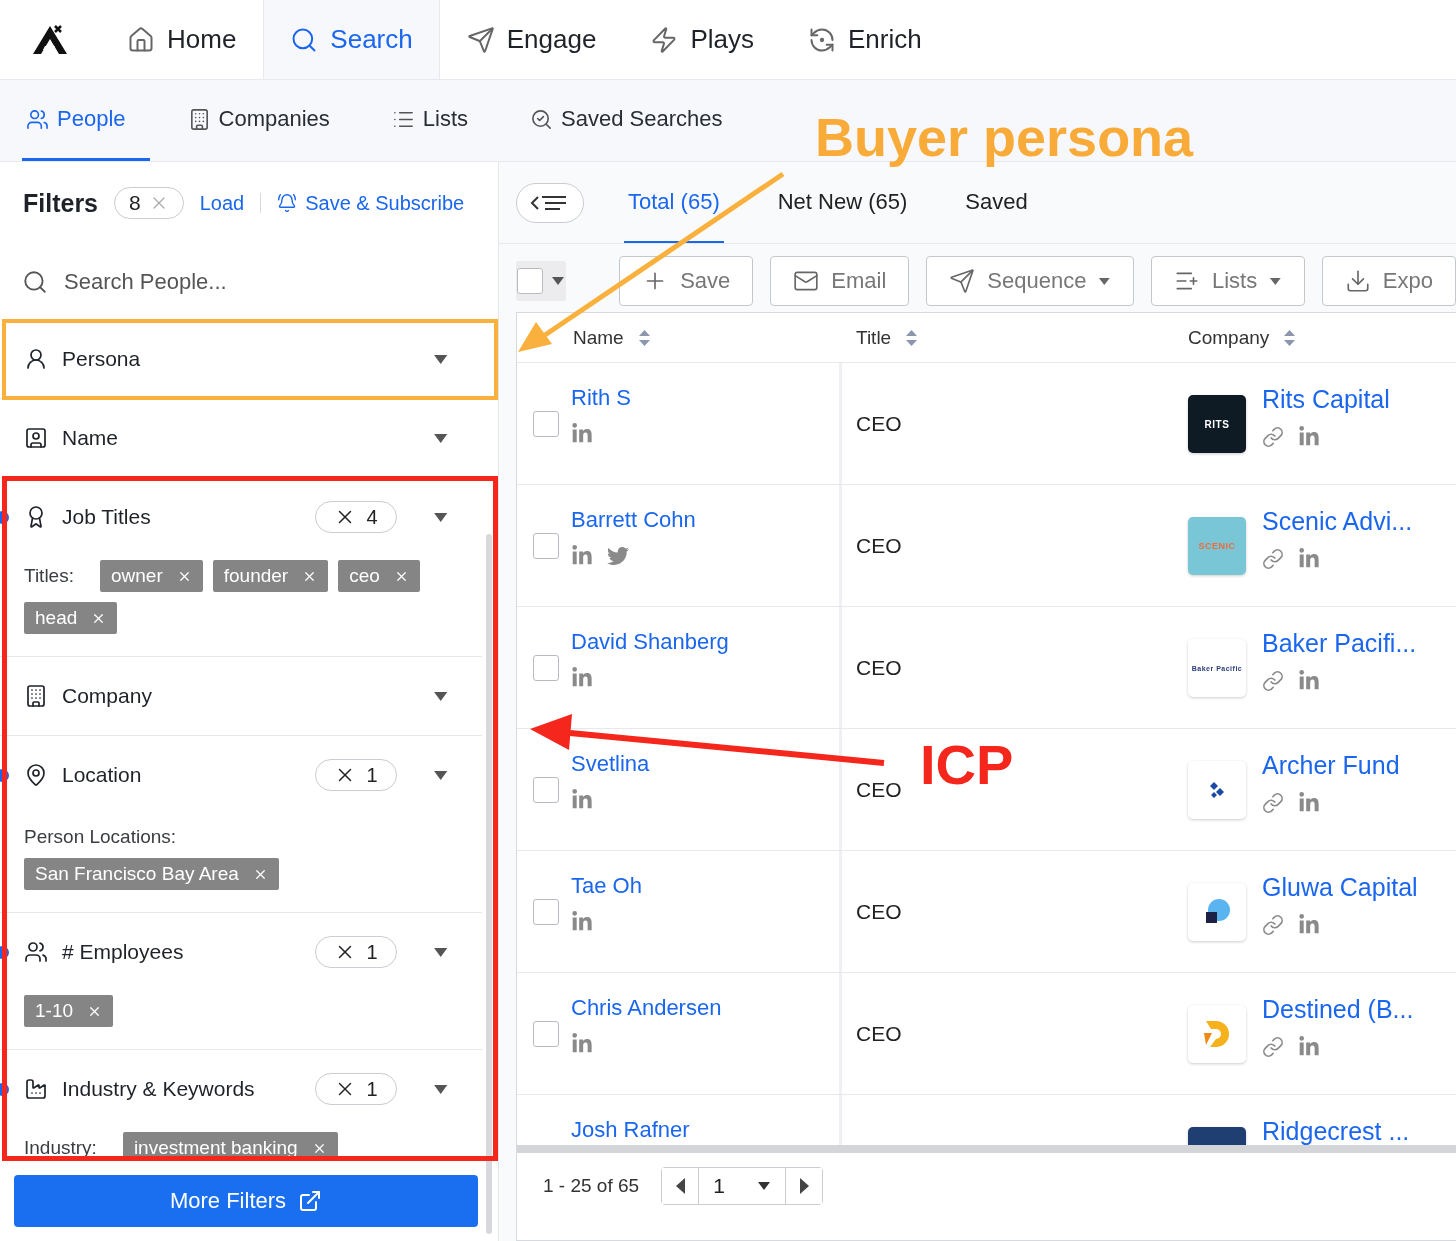  What do you see at coordinates (705, 642) in the screenshot?
I see `person-name: David Shanberg` at bounding box center [705, 642].